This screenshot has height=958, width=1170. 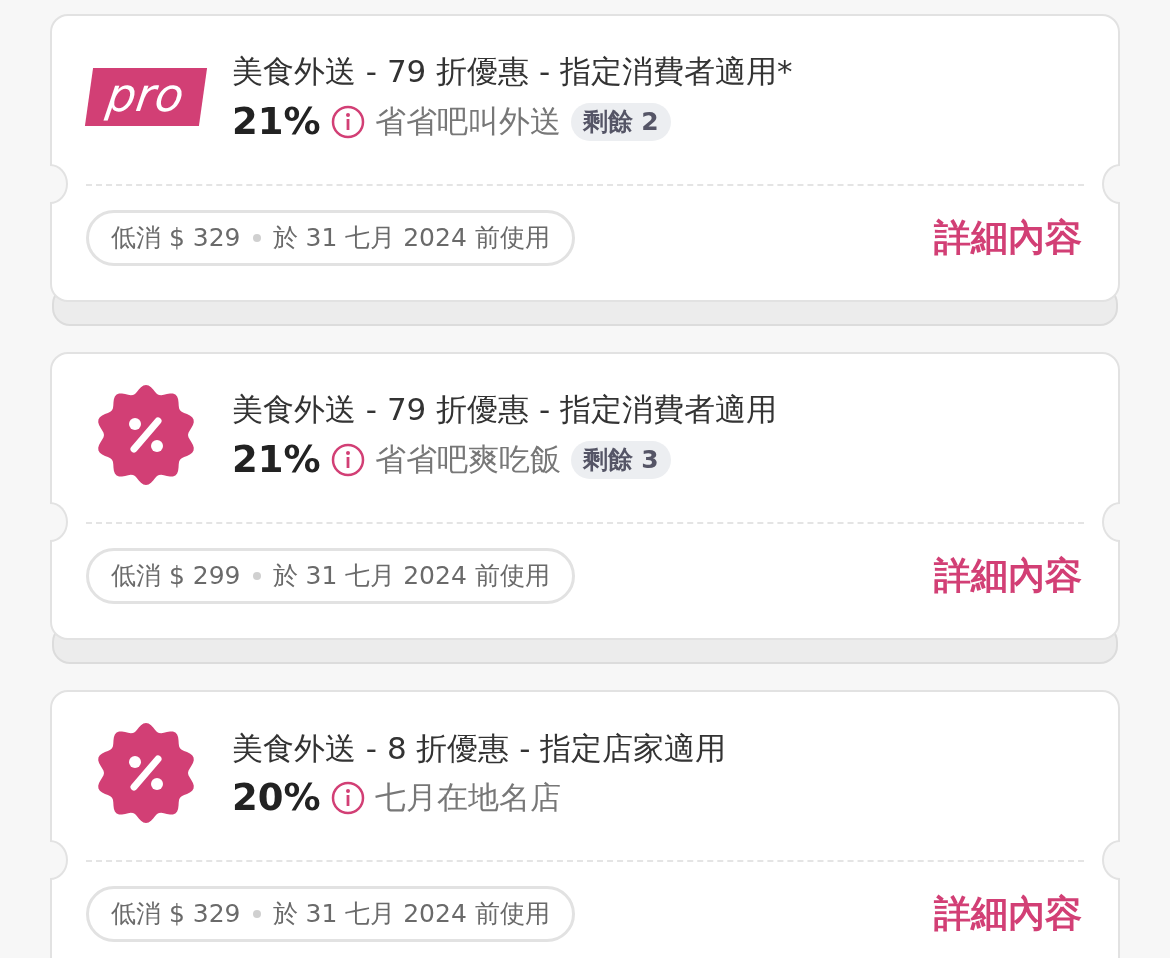 I want to click on campaign-name: 七月在地名店, so click(x=467, y=798).